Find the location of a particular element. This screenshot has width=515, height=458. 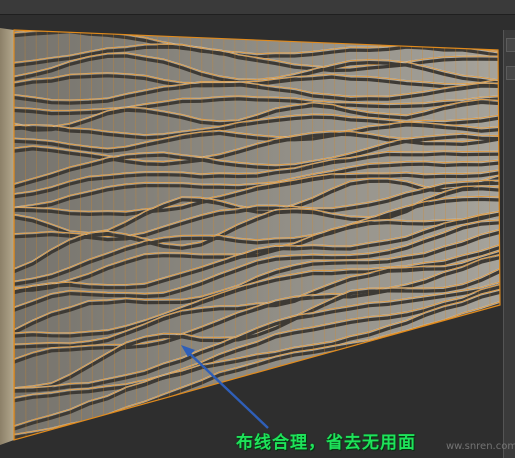

panel-side-face is located at coordinates (7, 236).